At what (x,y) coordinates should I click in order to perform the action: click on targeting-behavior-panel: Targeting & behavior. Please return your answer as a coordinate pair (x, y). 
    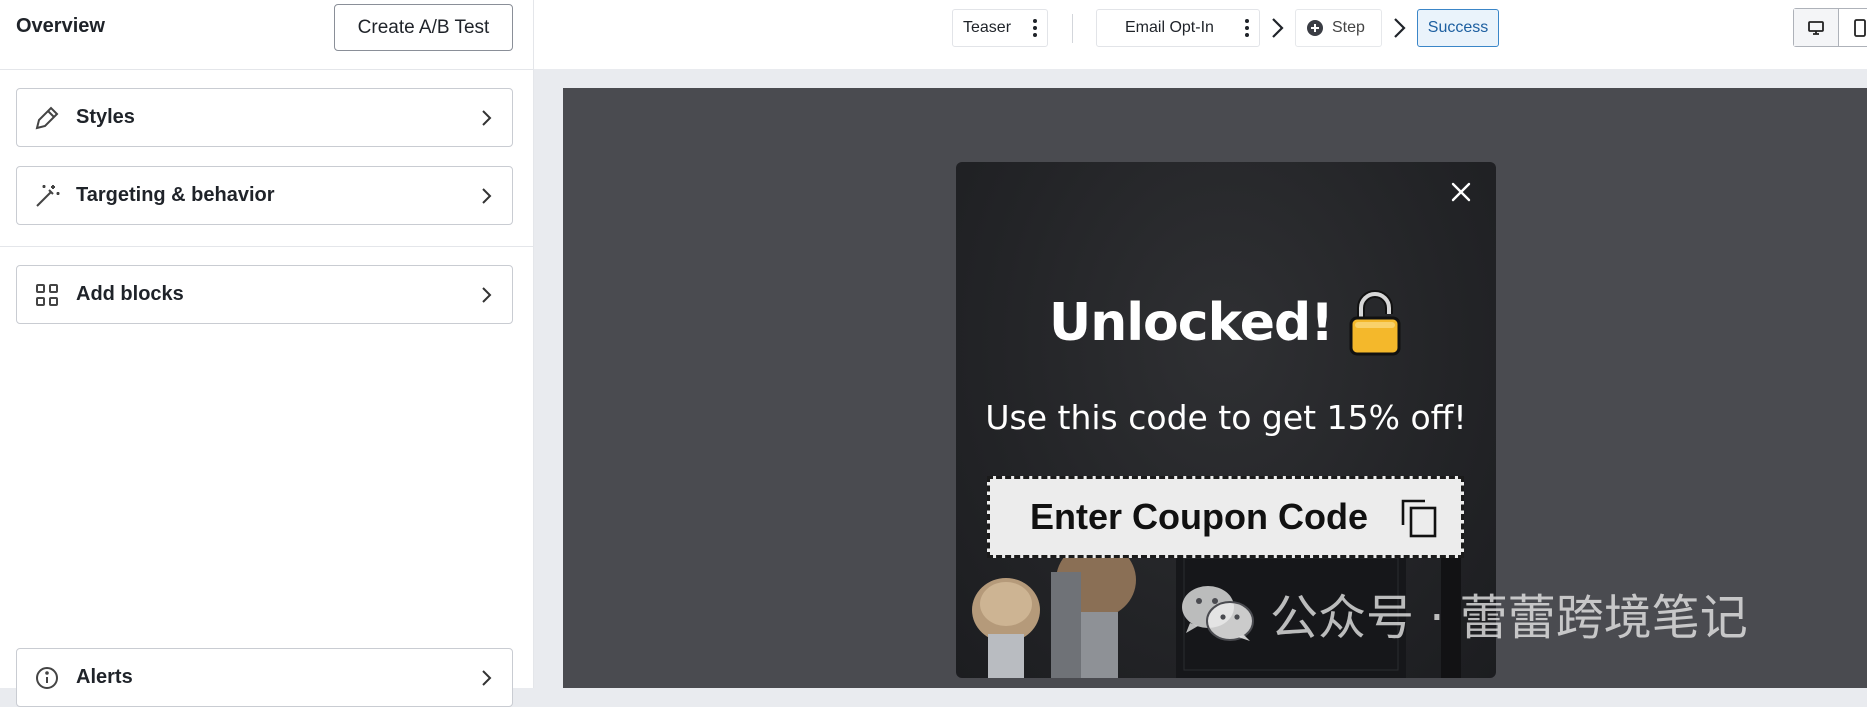
    Looking at the image, I should click on (264, 195).